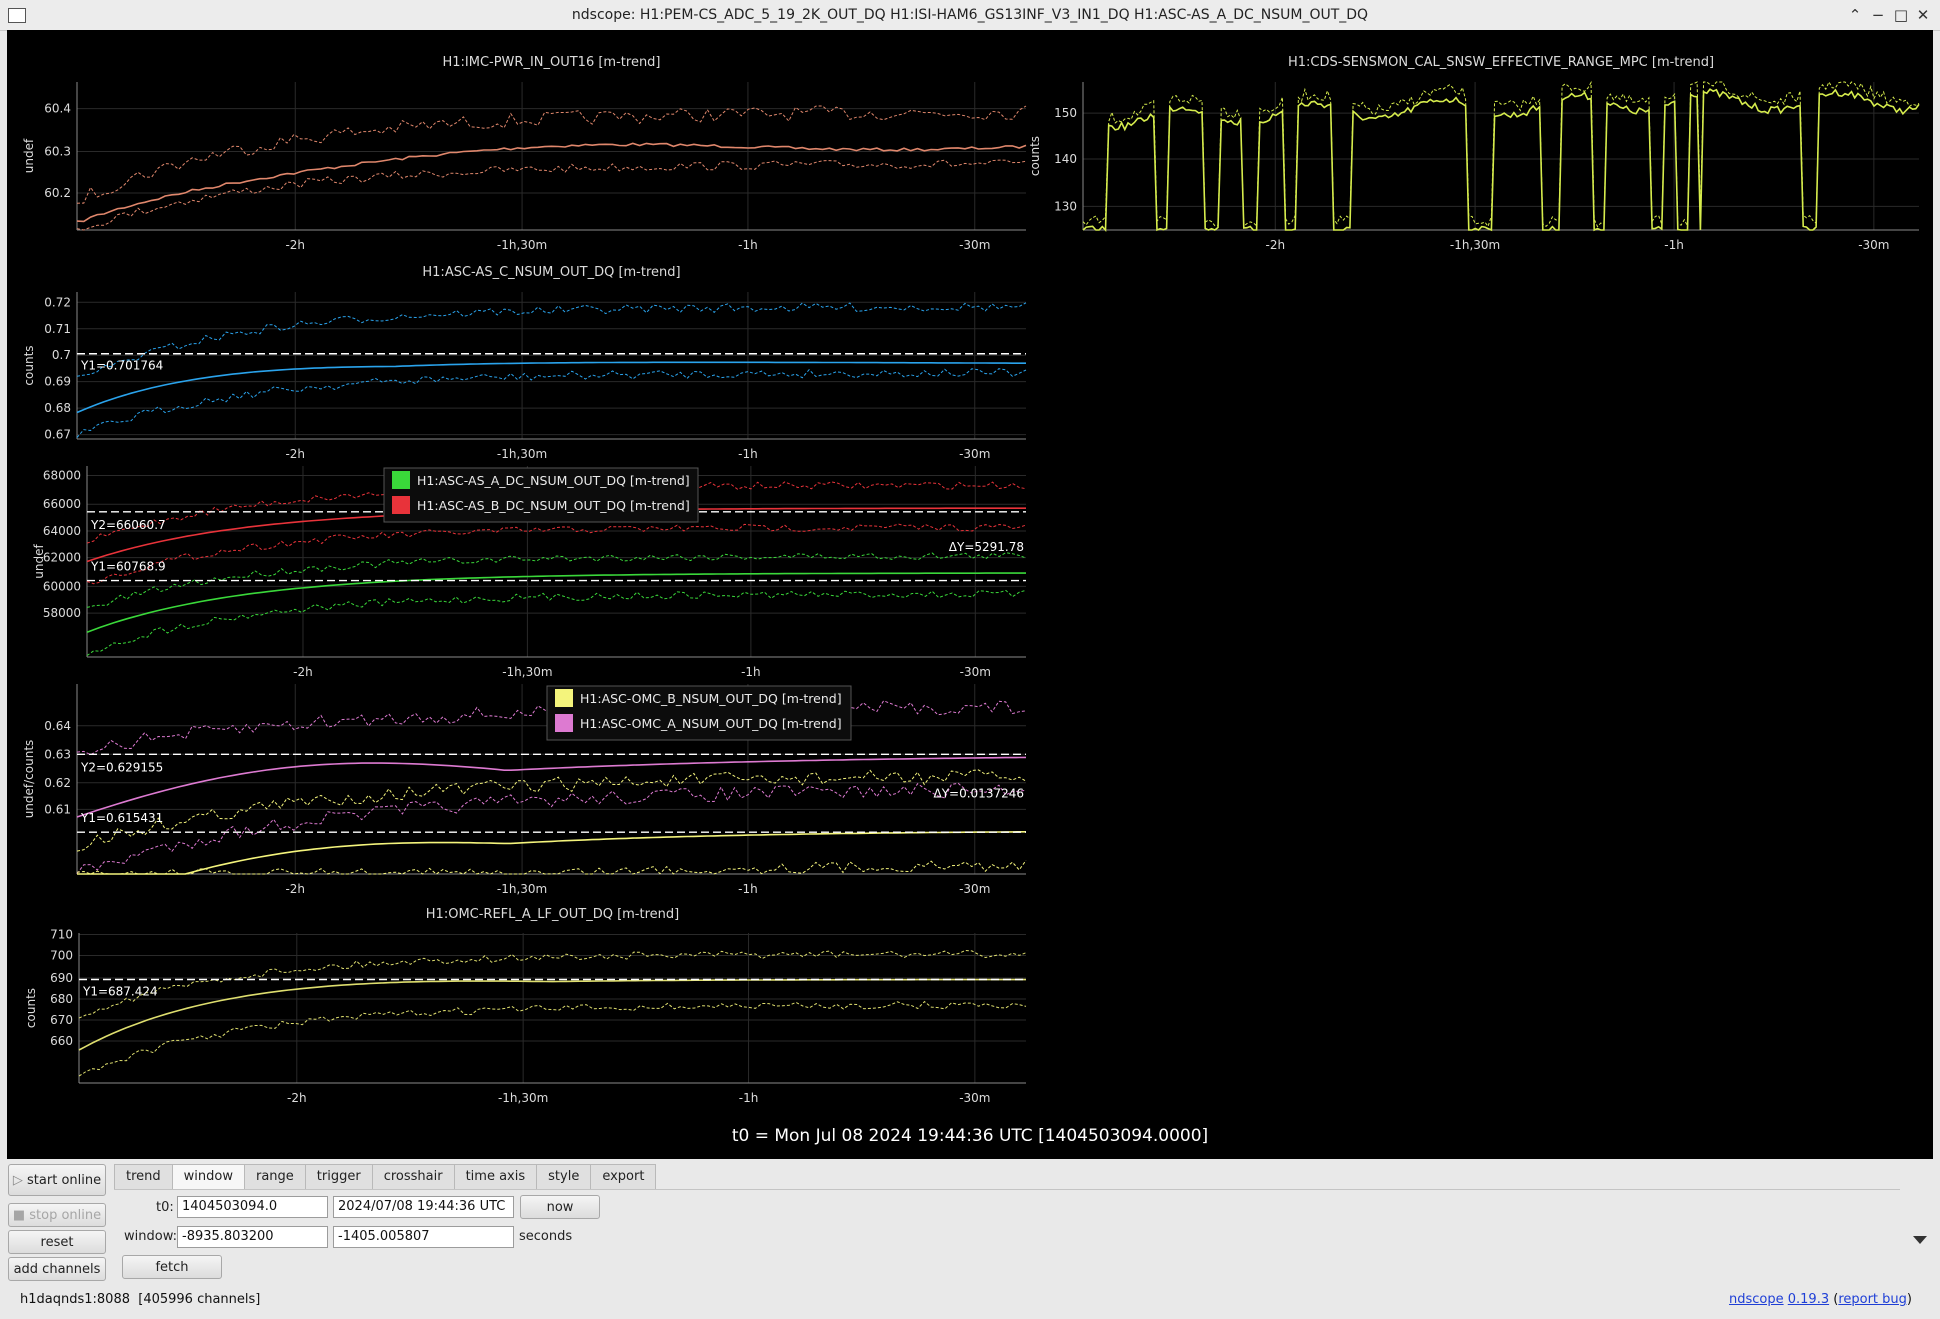  I want to click on cds-mean-trace, so click(1501, 160).